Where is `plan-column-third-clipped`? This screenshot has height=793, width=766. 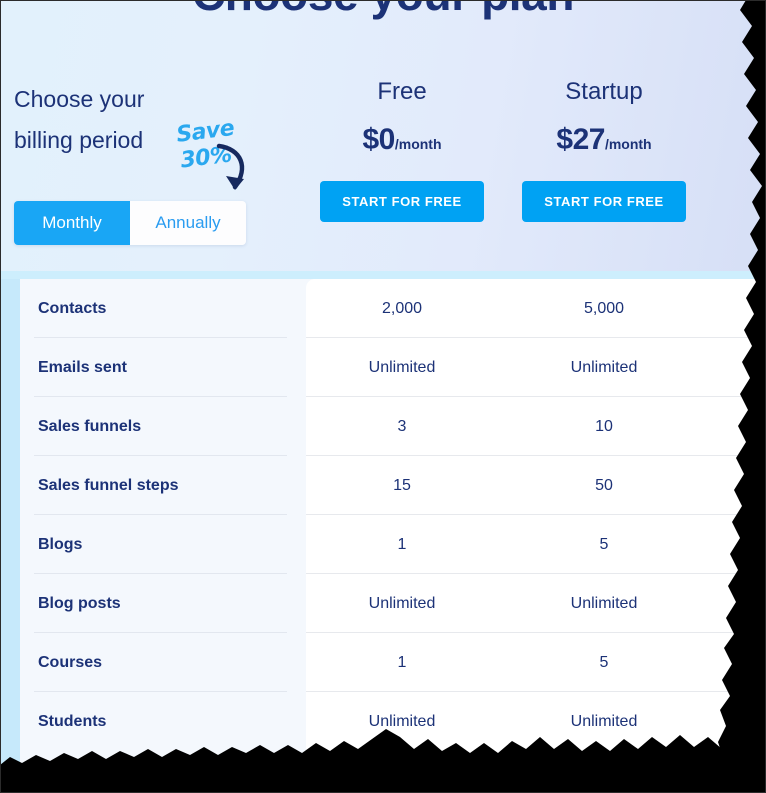
plan-column-third-clipped is located at coordinates (735, 107).